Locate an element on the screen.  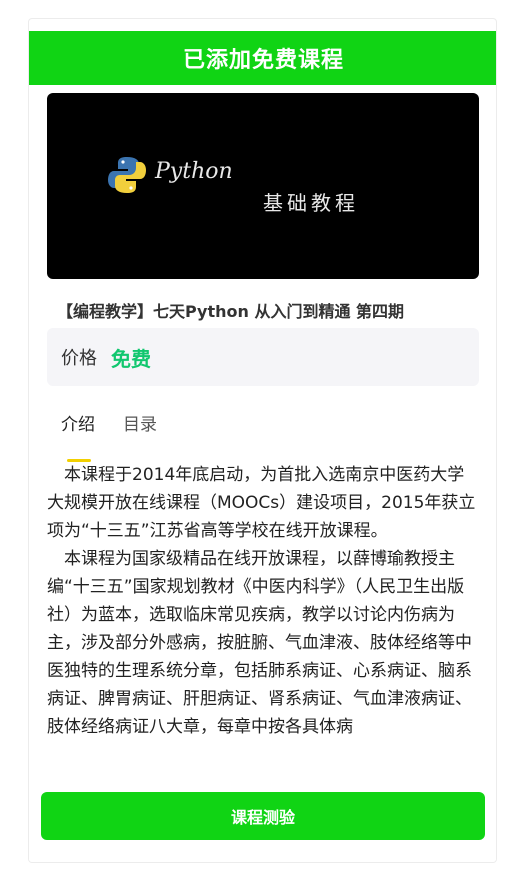
price-box: 价格 免费 is located at coordinates (263, 357).